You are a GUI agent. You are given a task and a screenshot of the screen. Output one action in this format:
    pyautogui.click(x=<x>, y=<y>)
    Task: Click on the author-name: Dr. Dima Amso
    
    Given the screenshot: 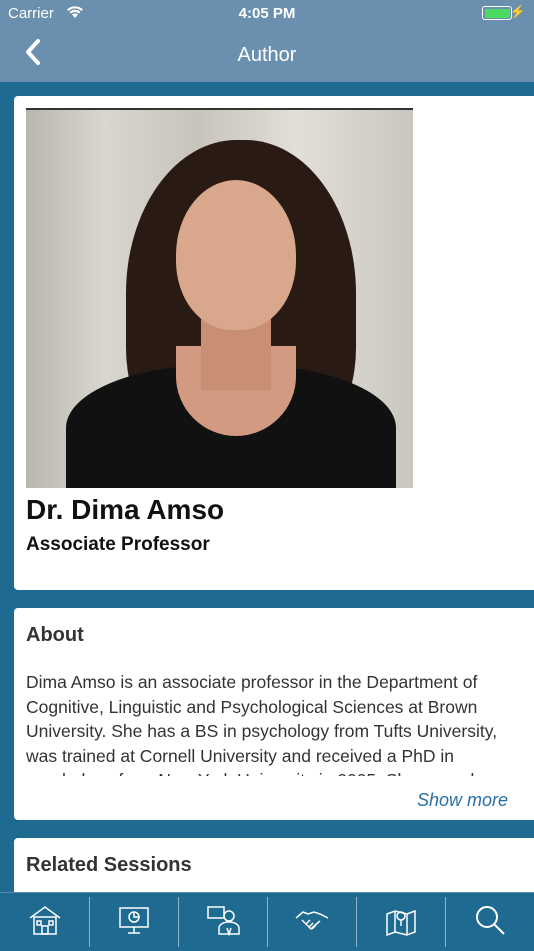 What is the action you would take?
    pyautogui.click(x=125, y=509)
    